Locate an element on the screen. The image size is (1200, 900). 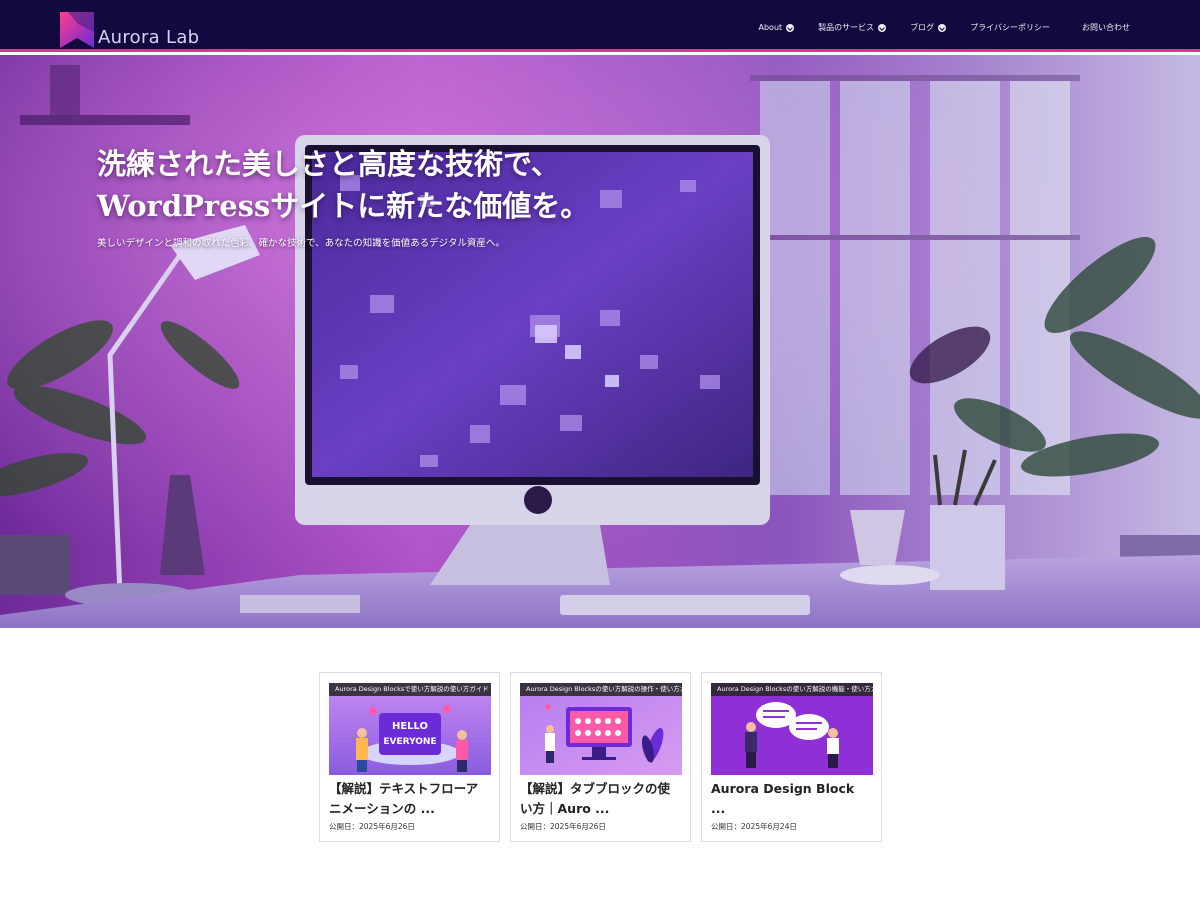
nav-item-blog: ブログ is located at coordinates (928, 27).